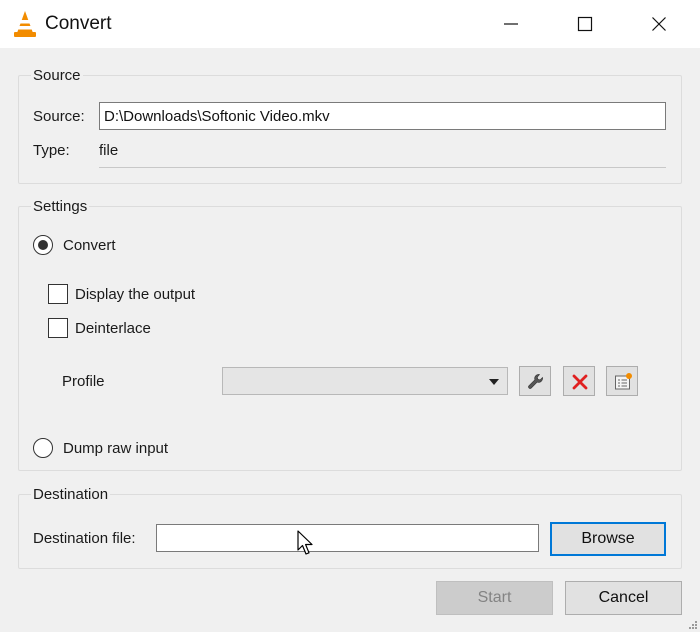 The width and height of the screenshot is (700, 632). I want to click on profile-label: Profile, so click(83, 381).